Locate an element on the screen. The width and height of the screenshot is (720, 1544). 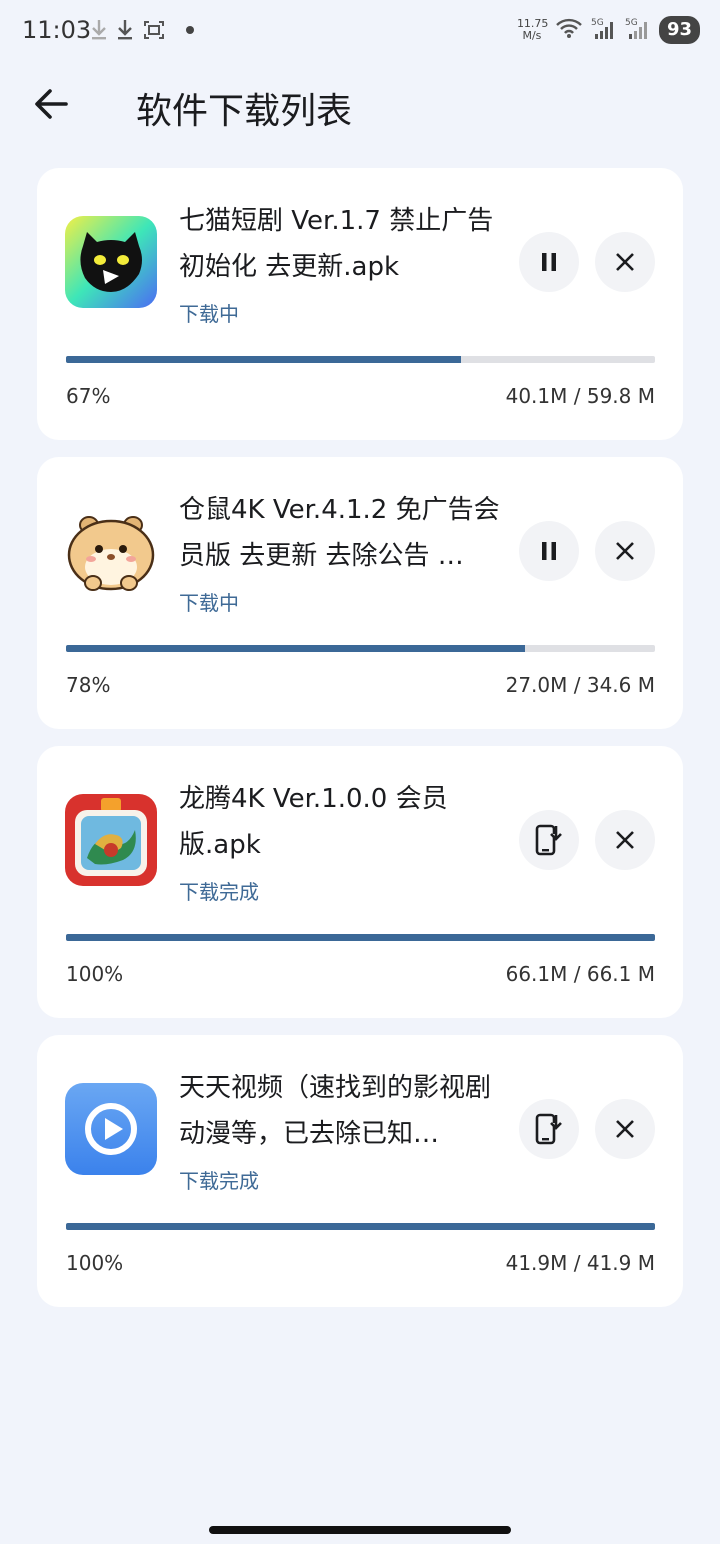
download-size: 41.9M / 41.9 M is located at coordinates (580, 1263).